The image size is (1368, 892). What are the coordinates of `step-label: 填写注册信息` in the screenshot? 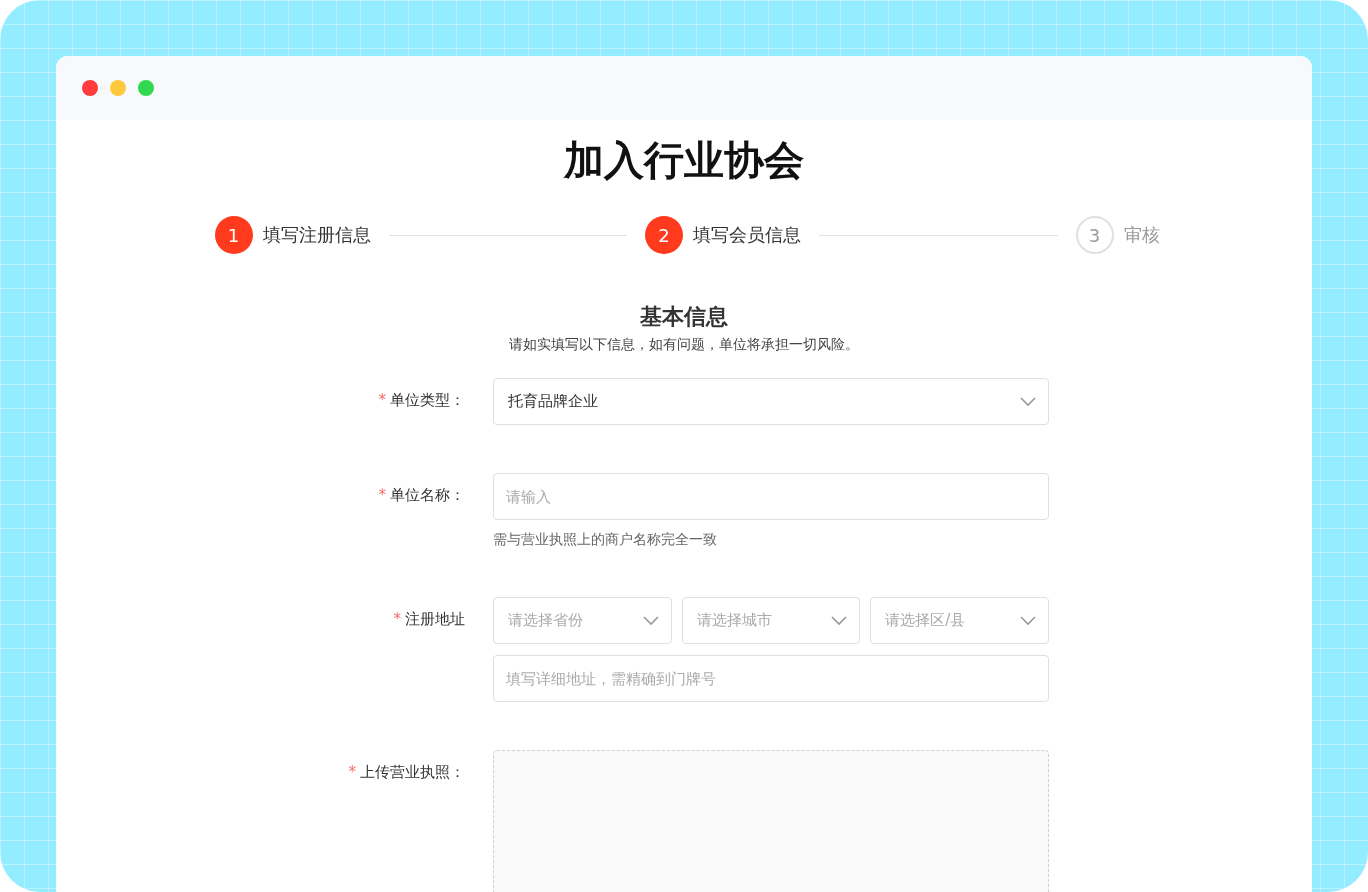 It's located at (316, 235).